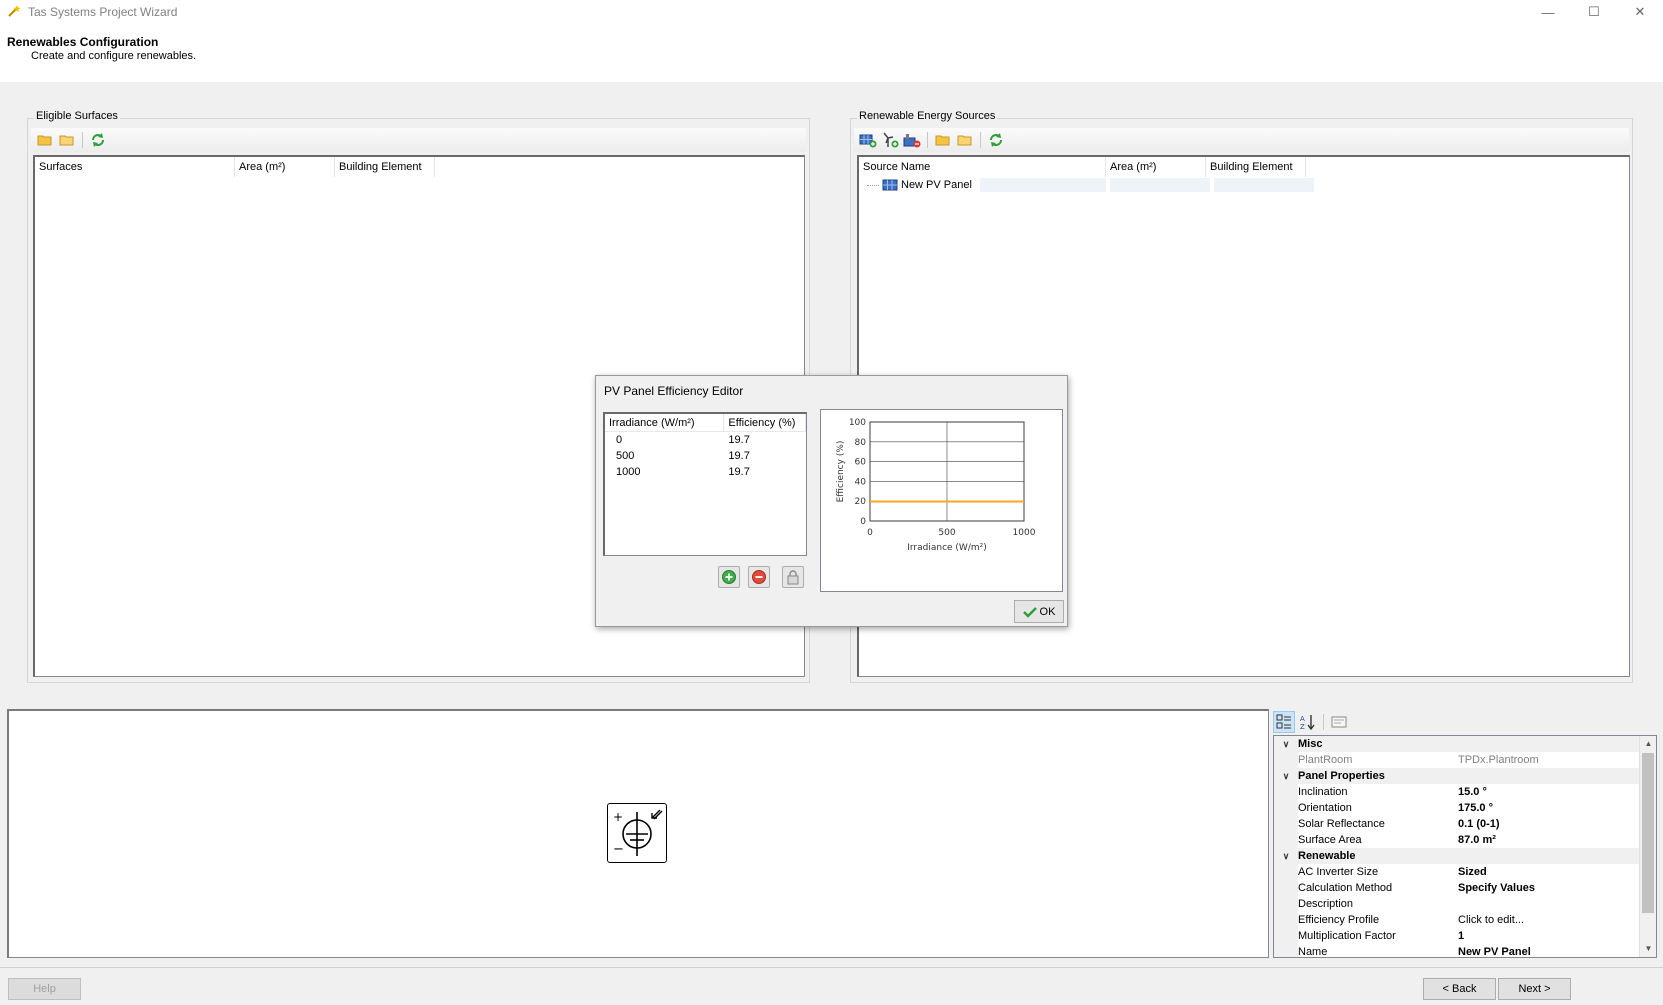  Describe the element at coordinates (1459, 989) in the screenshot. I see `back-button: < Back` at that location.